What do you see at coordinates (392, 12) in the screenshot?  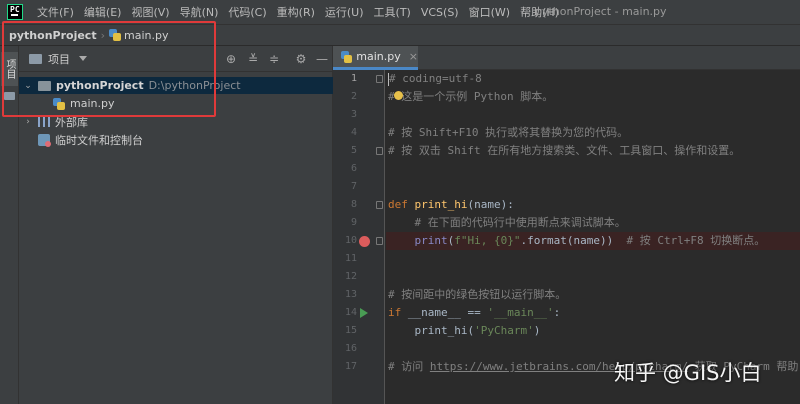 I see `menu-tools: 工具(T)` at bounding box center [392, 12].